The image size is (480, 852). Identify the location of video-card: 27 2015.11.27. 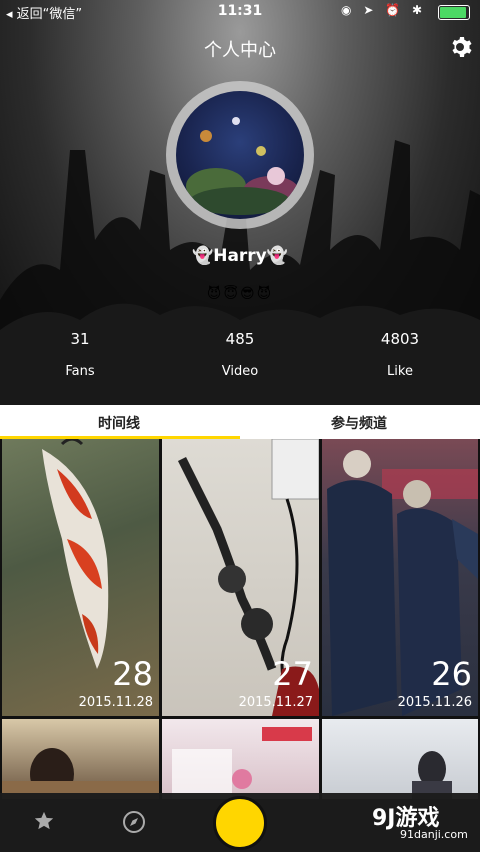
(240, 577).